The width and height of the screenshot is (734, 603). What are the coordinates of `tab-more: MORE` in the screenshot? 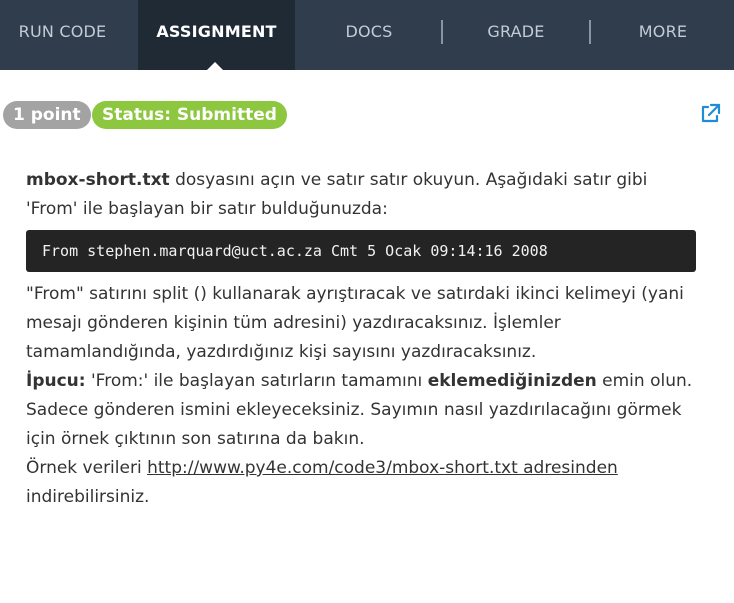 It's located at (663, 32).